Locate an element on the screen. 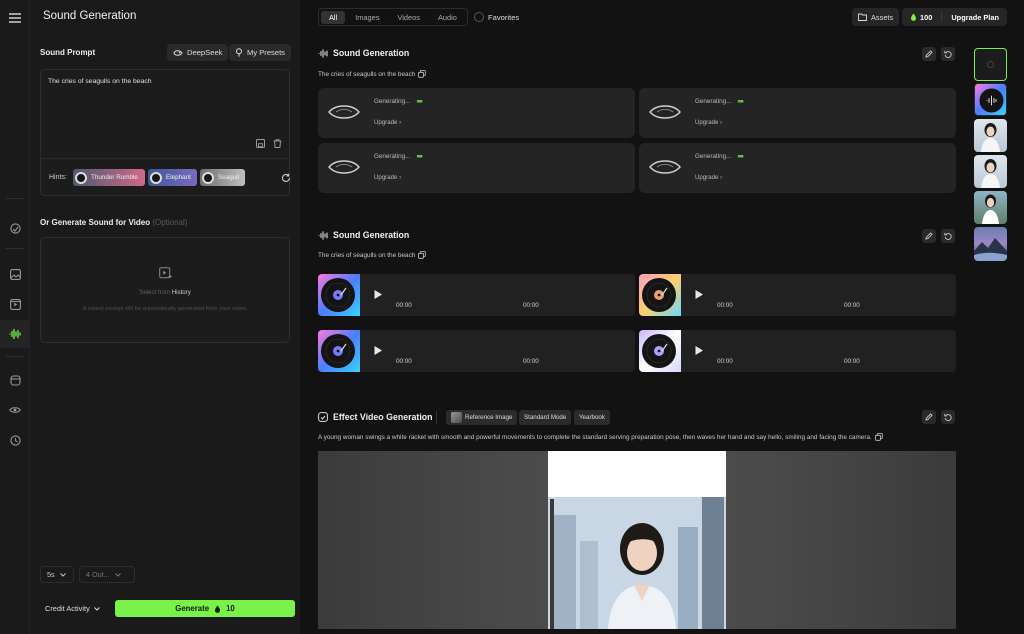 This screenshot has width=1024, height=634. save-icon is located at coordinates (260, 143).